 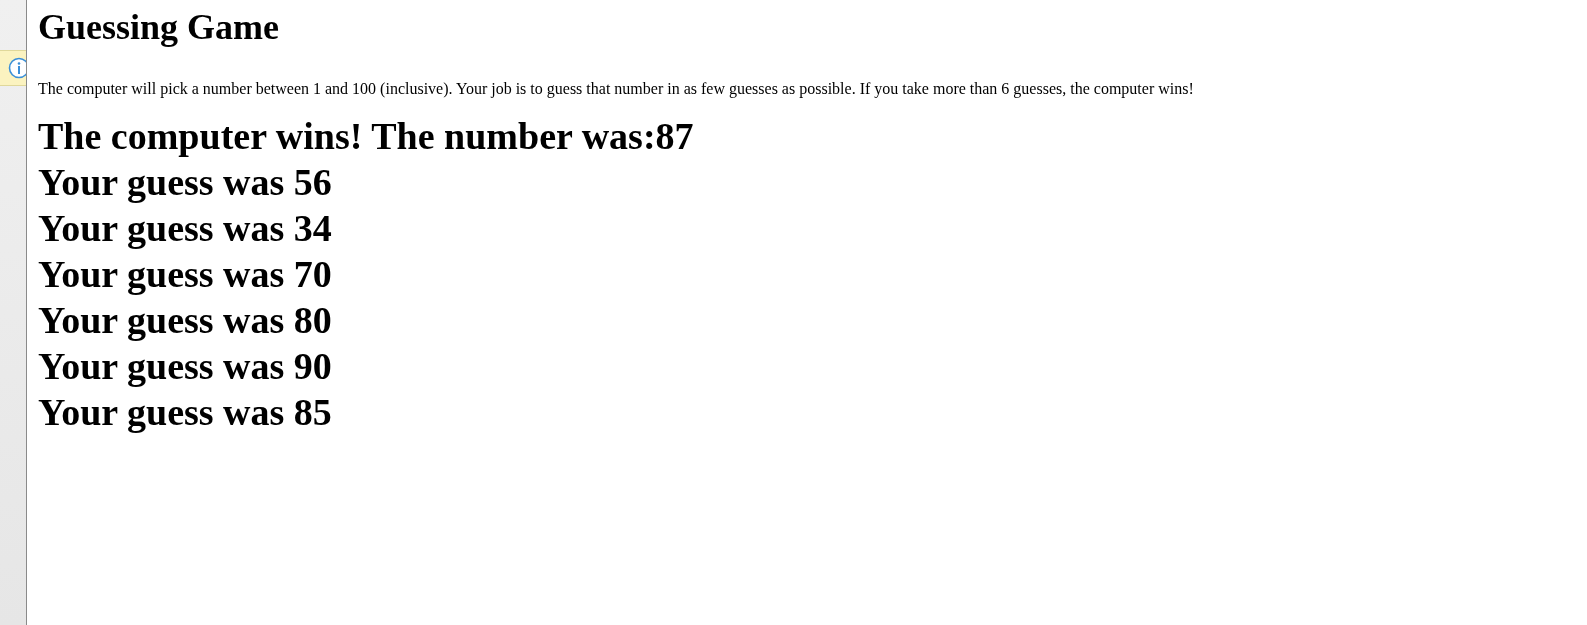 I want to click on guess-line: Your guess was 56, so click(x=185, y=182).